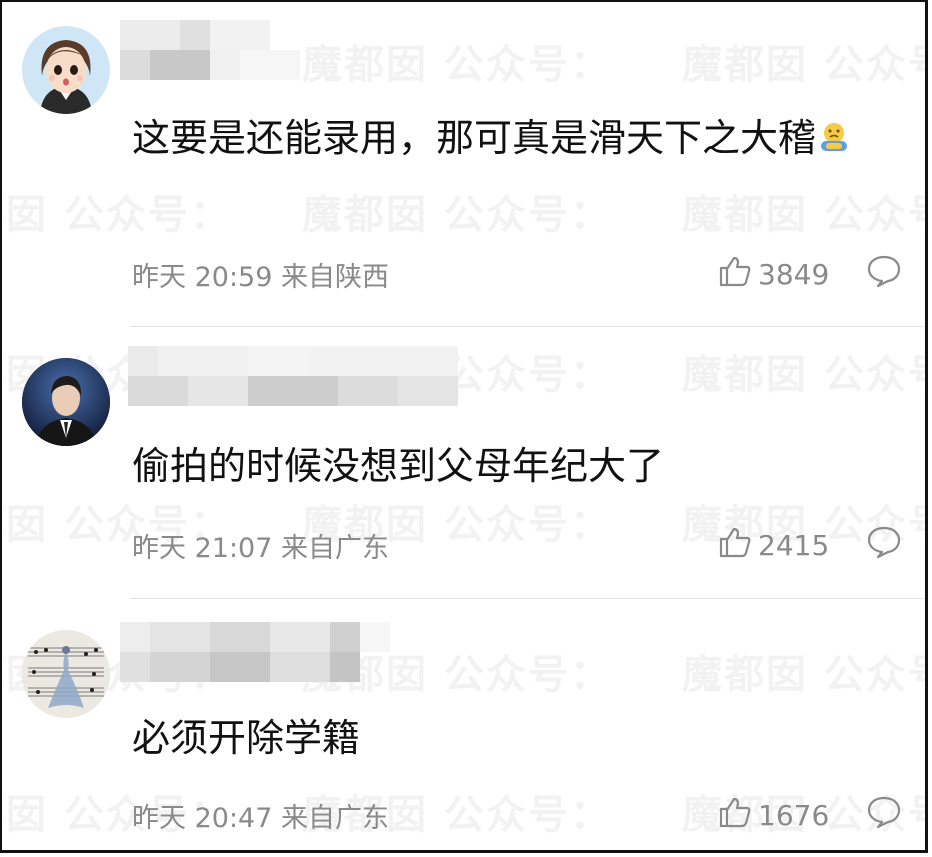 The image size is (932, 857). Describe the element at coordinates (512, 738) in the screenshot. I see `comment-text: 必须开除学籍` at that location.